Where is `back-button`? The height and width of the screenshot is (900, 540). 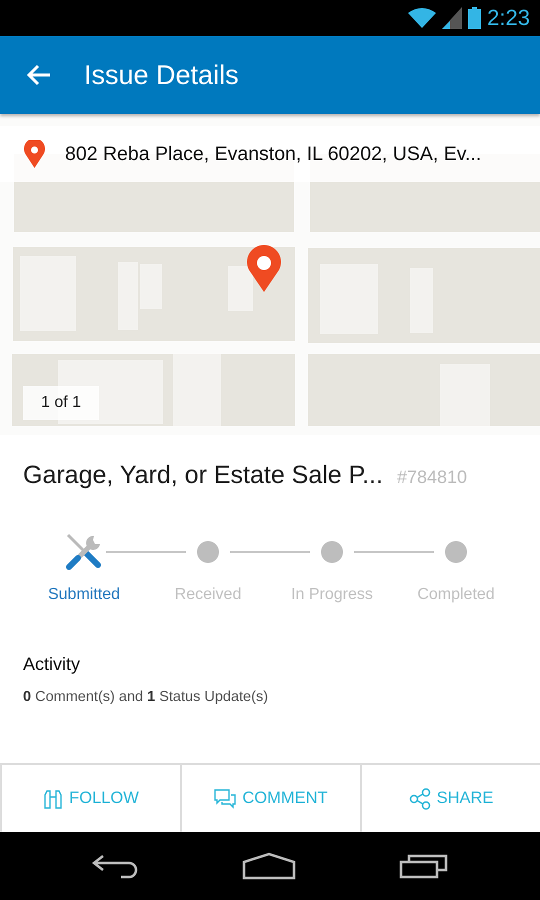
back-button is located at coordinates (39, 75).